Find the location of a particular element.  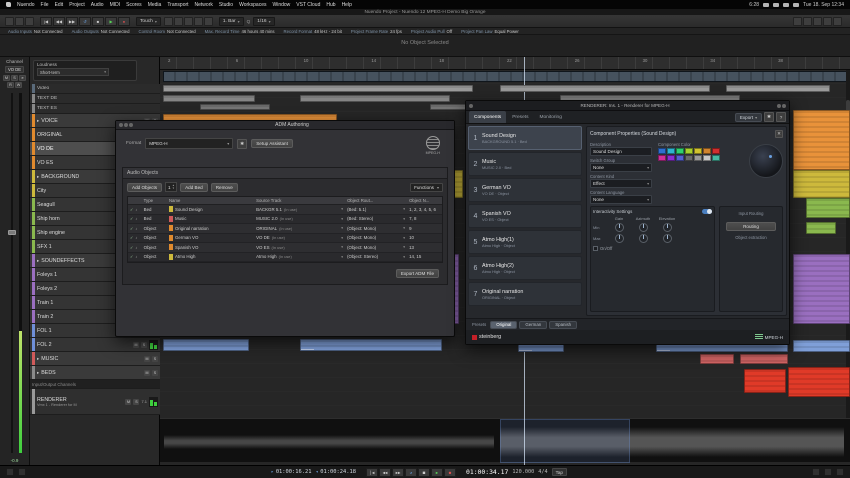

status-value: Equal Power is located at coordinates (507, 31).